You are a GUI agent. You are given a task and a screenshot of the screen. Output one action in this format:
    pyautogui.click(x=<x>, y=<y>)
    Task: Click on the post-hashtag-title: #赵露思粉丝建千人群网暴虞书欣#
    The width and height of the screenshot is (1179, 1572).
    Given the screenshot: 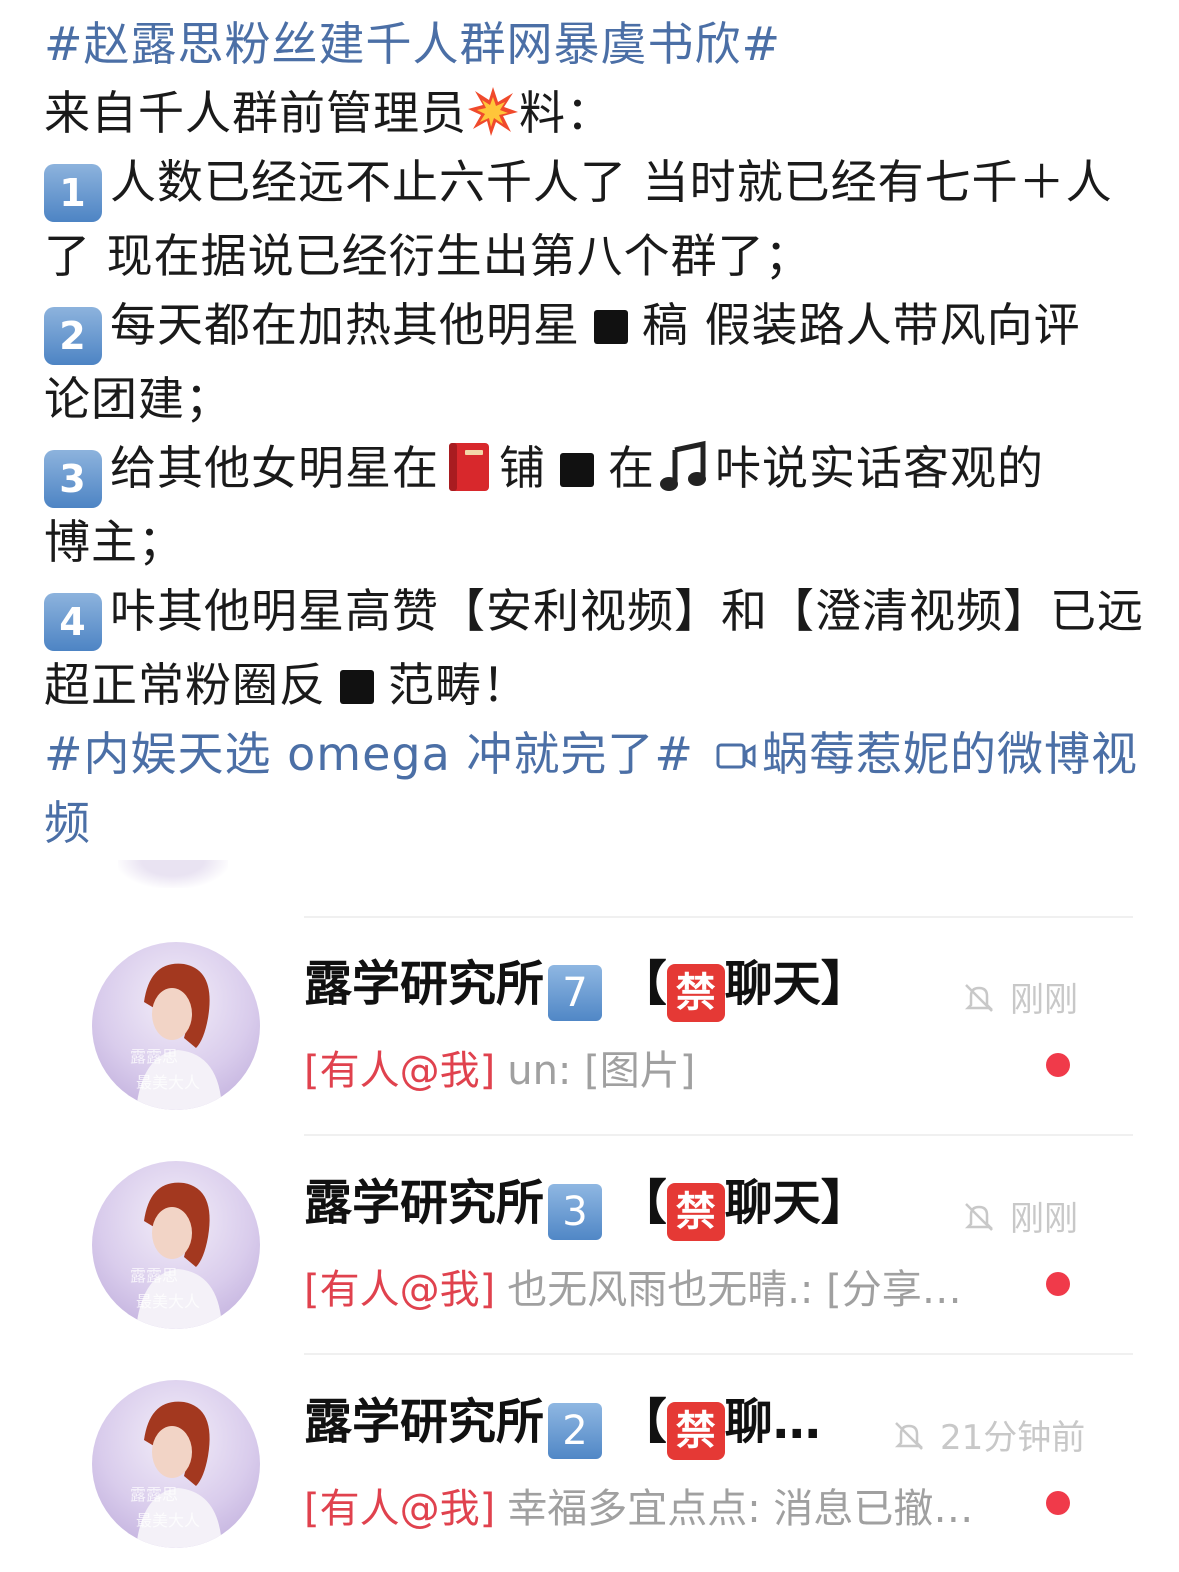 What is the action you would take?
    pyautogui.click(x=589, y=44)
    